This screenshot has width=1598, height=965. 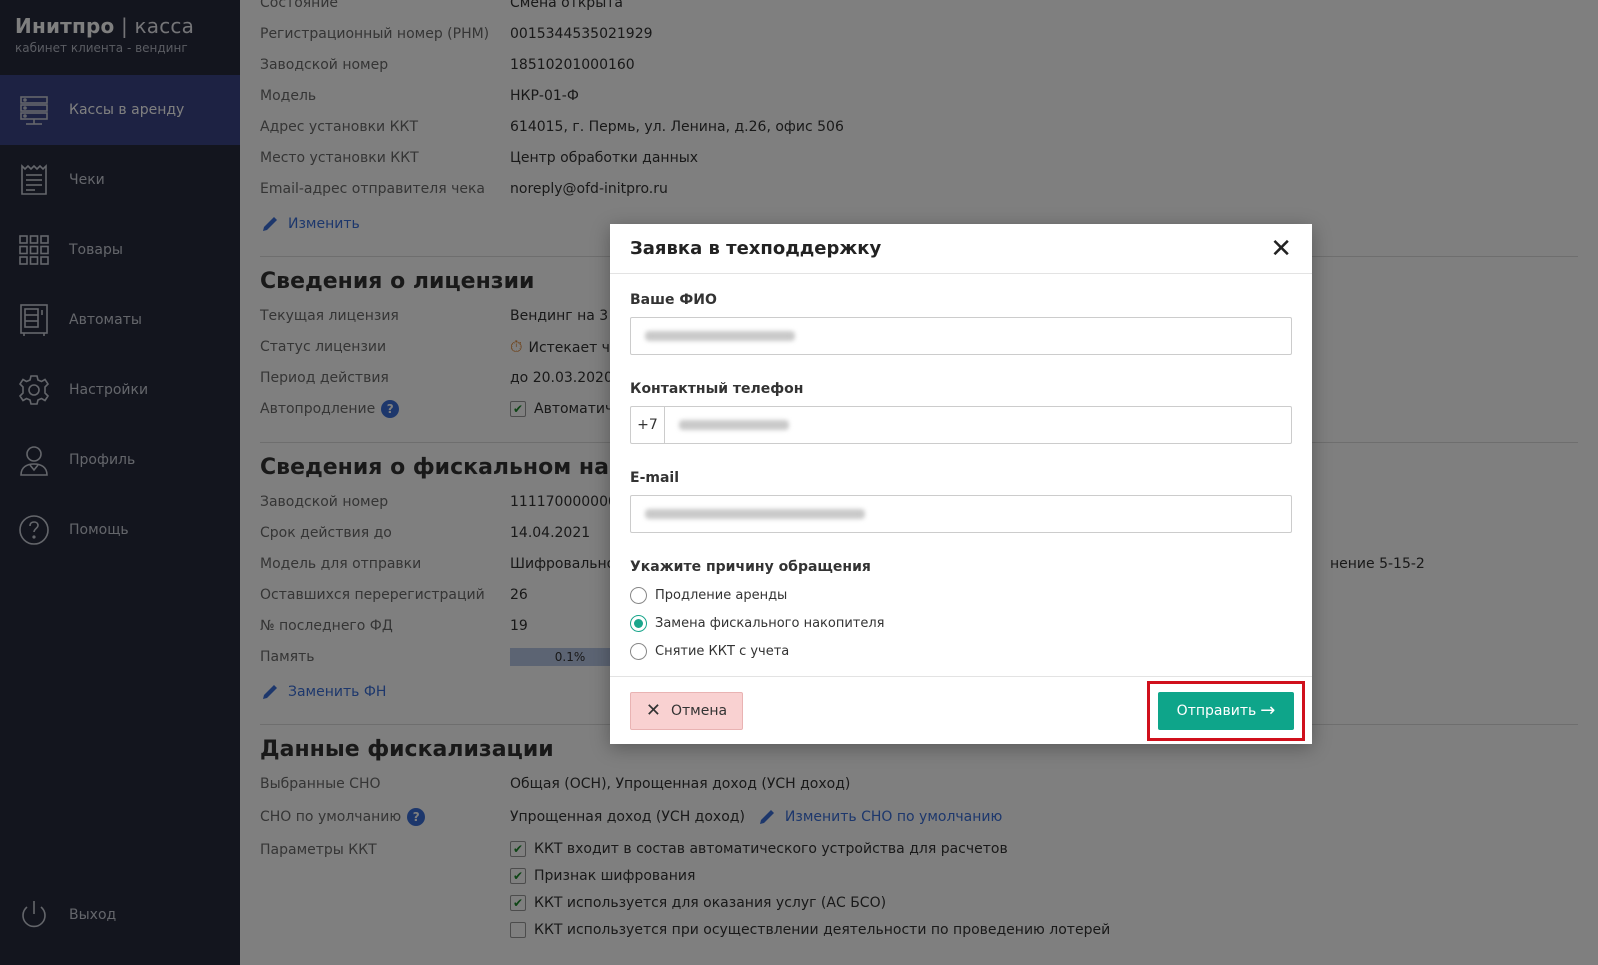 I want to click on highlight-box: Отправить →, so click(x=1226, y=710).